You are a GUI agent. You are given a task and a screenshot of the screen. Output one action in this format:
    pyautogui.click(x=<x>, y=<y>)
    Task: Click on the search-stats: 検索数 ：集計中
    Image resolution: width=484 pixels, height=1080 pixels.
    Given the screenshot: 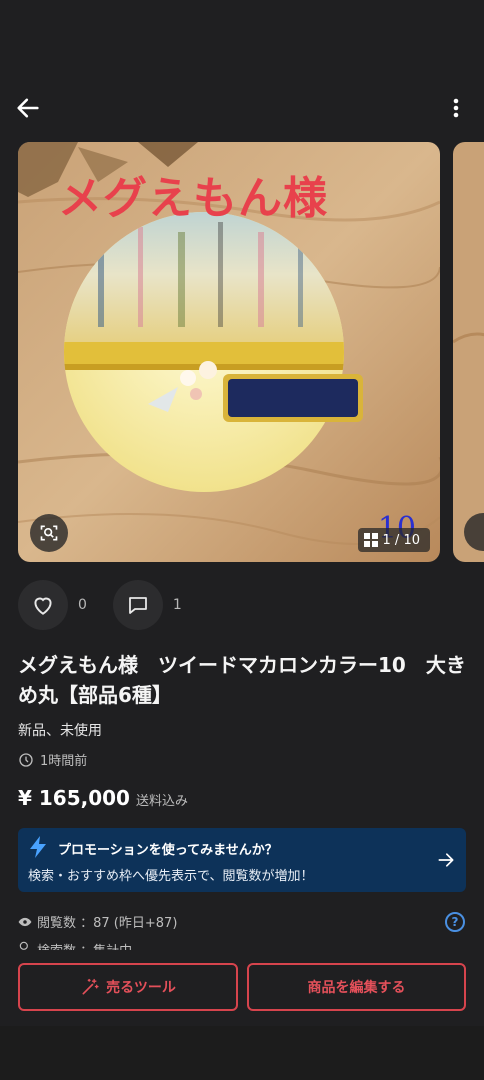 What is the action you would take?
    pyautogui.click(x=75, y=945)
    